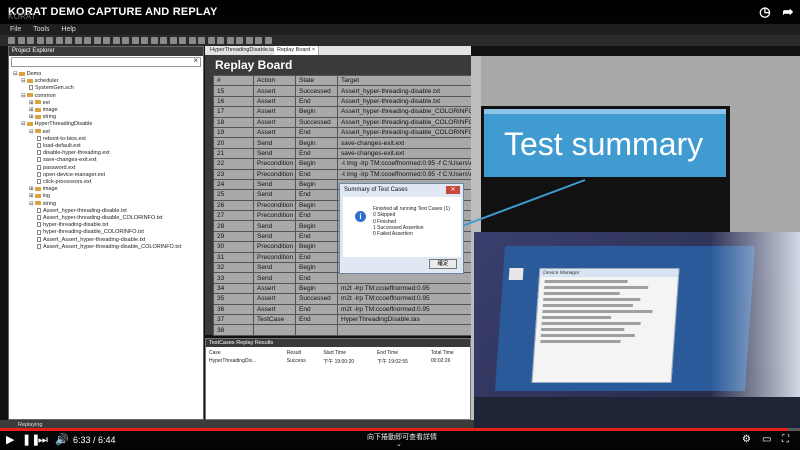 This screenshot has height=450, width=800. I want to click on info-icon: i, so click(360, 216).